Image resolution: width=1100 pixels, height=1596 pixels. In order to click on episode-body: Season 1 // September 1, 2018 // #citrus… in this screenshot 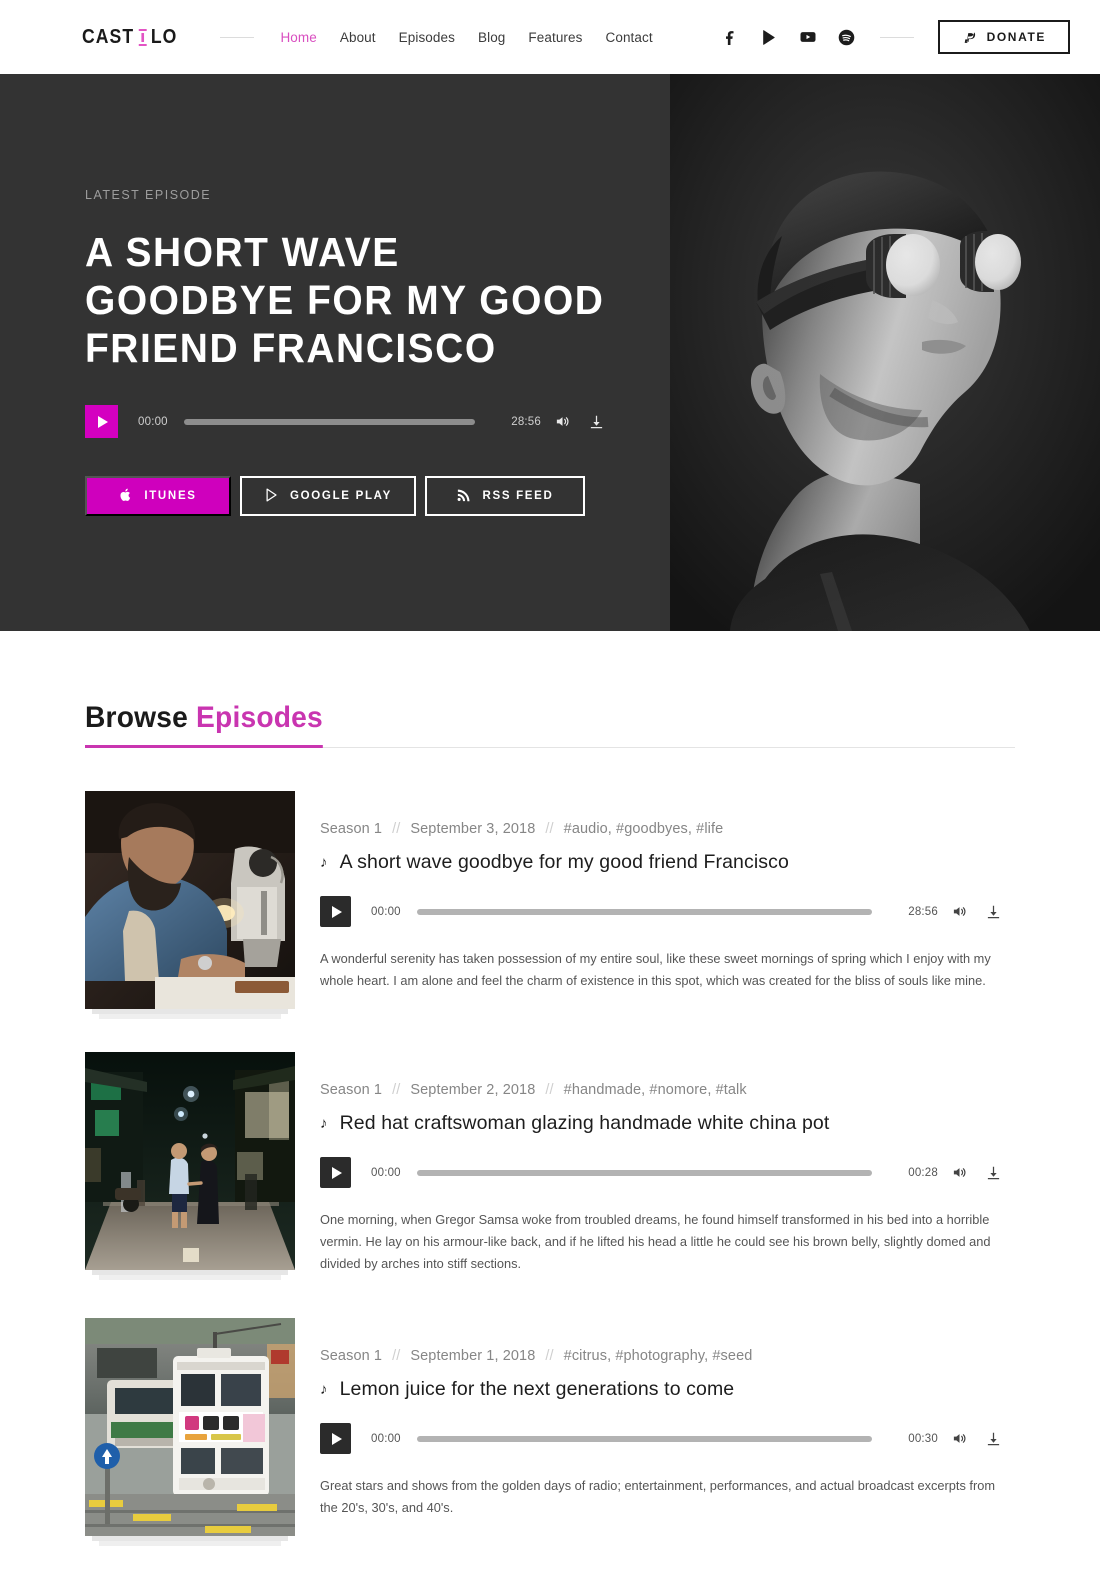, I will do `click(667, 1427)`.